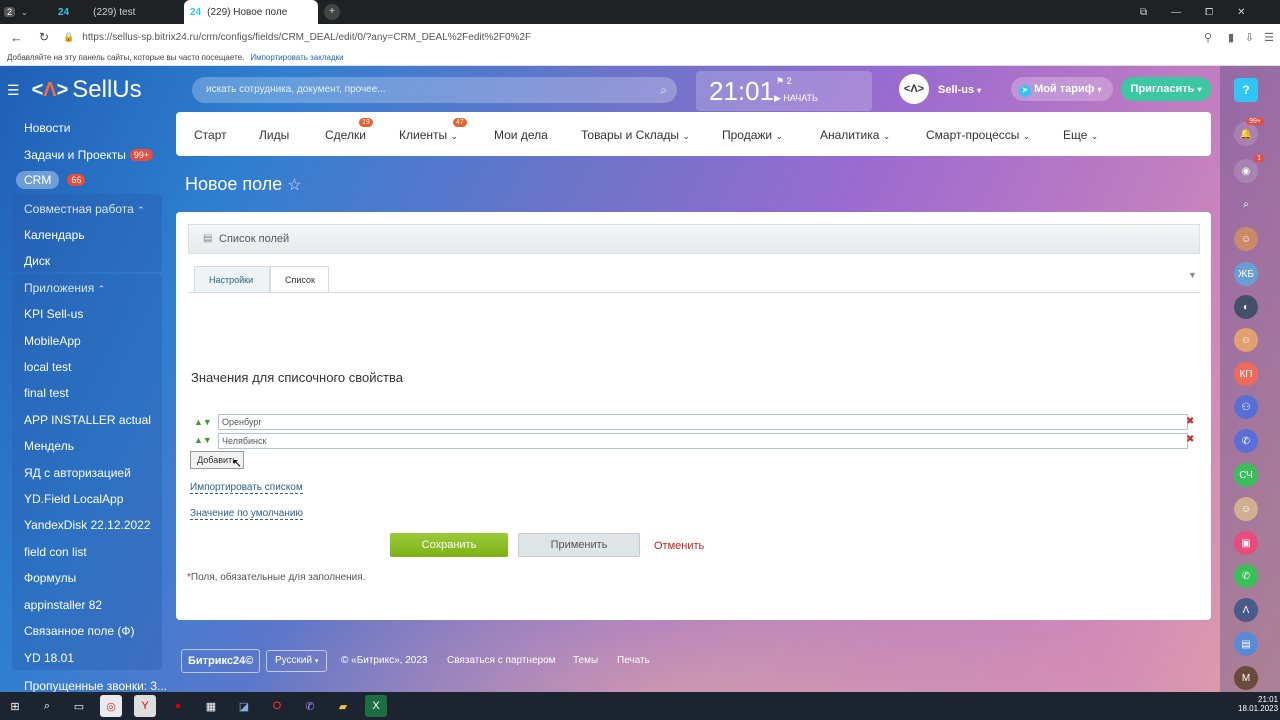 The height and width of the screenshot is (720, 1280). What do you see at coordinates (796, 98) in the screenshot?
I see `start-workday-button: ▶ НАЧАТЬ` at bounding box center [796, 98].